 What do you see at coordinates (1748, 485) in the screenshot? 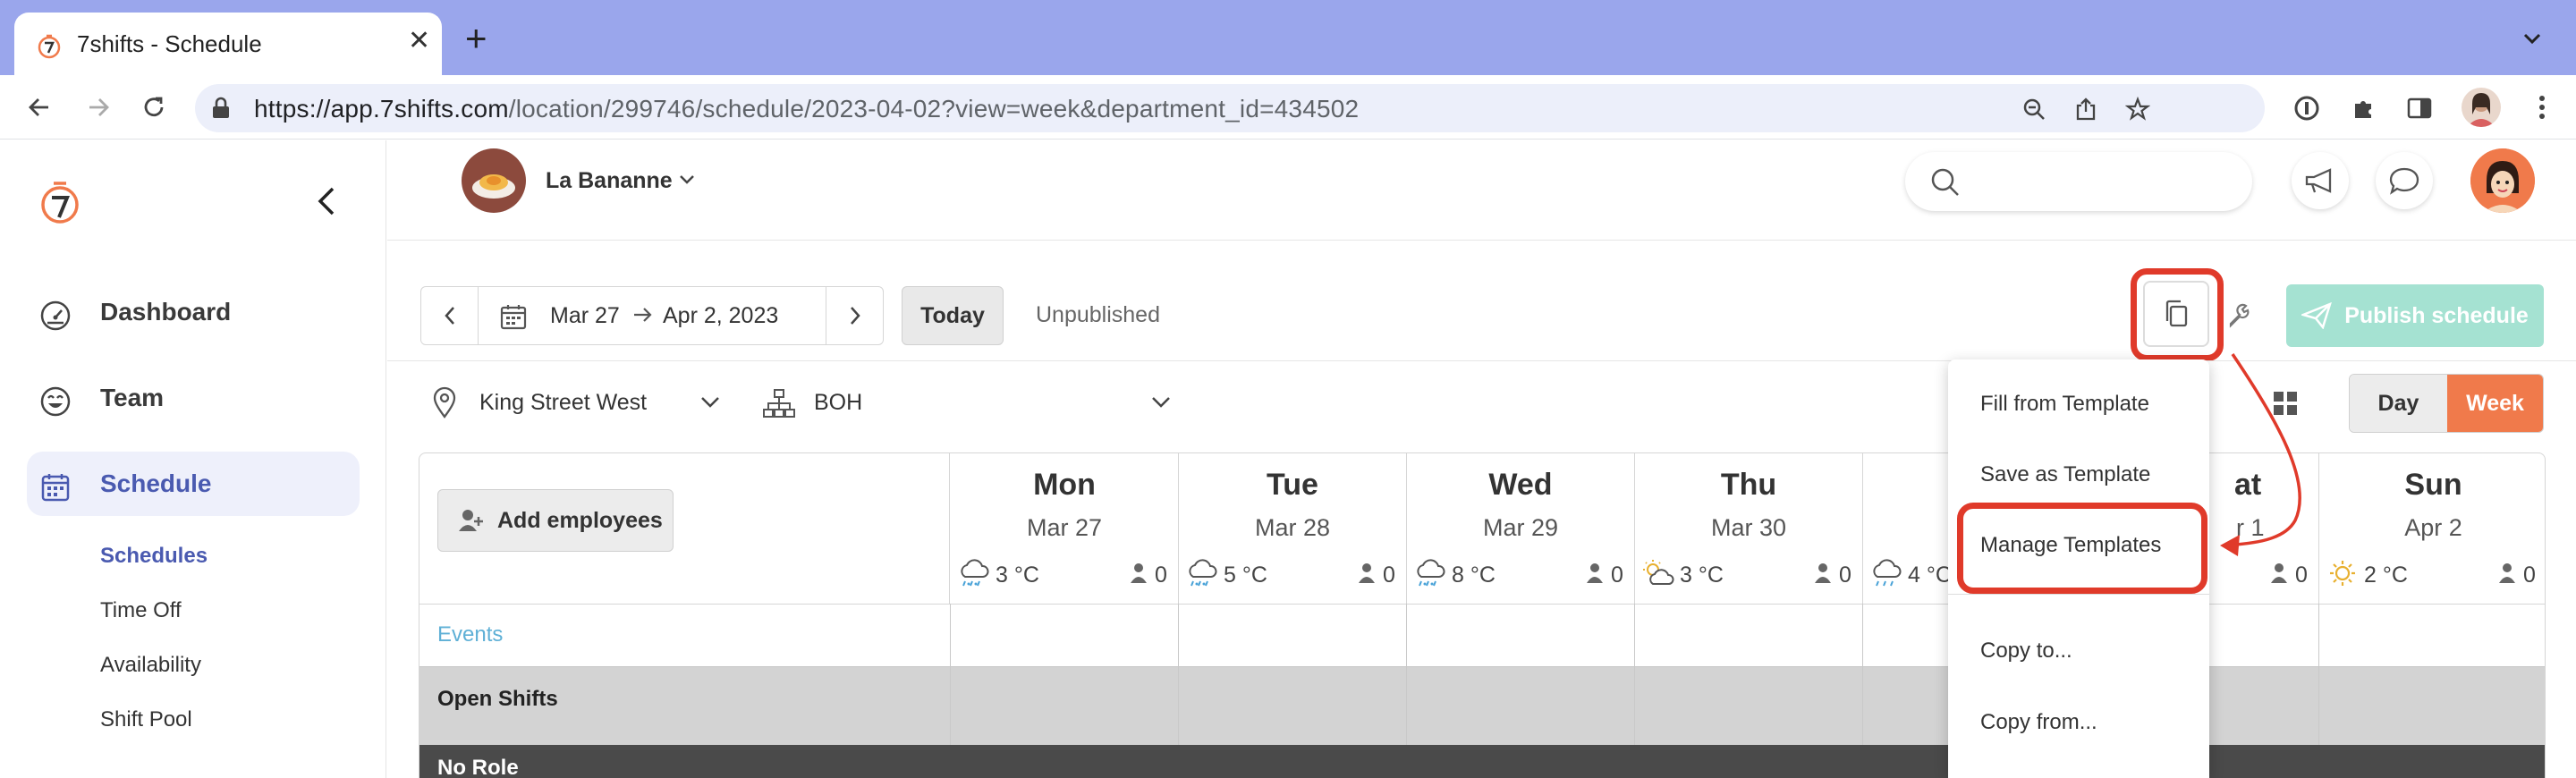
I see `day-name: Thu` at bounding box center [1748, 485].